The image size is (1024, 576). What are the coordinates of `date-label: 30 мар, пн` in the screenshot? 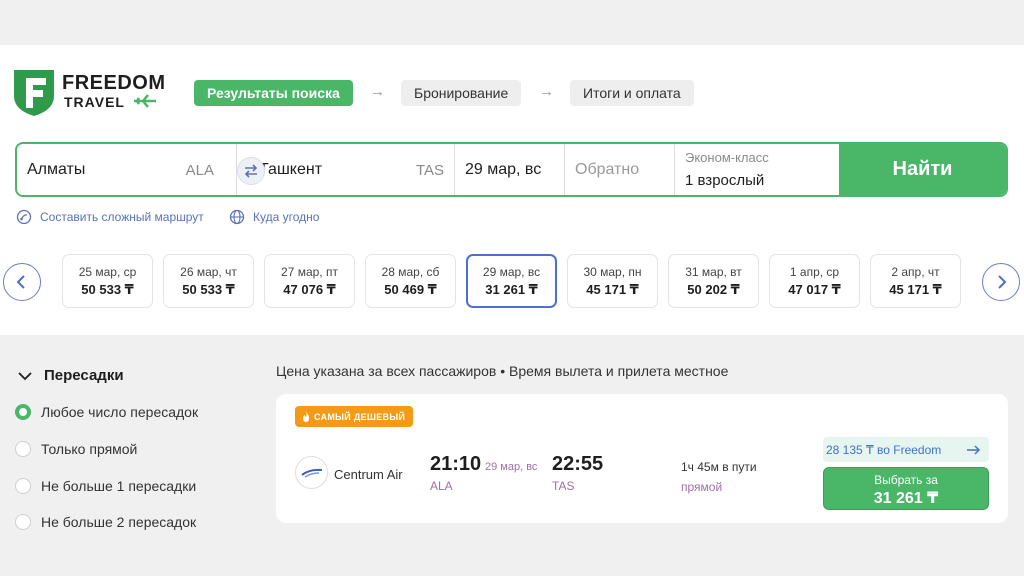 It's located at (612, 272).